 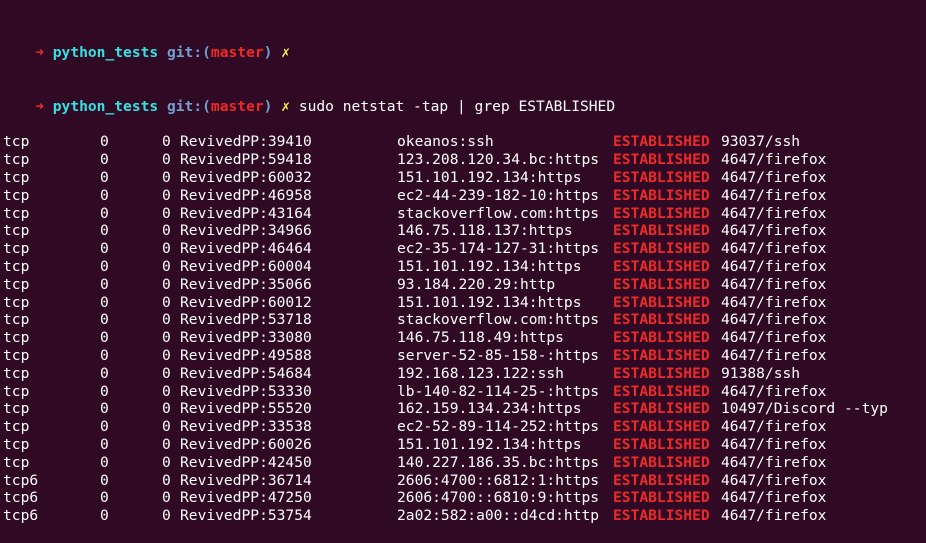 What do you see at coordinates (246, 160) in the screenshot?
I see `connection-local-address: RevivedPP:59418` at bounding box center [246, 160].